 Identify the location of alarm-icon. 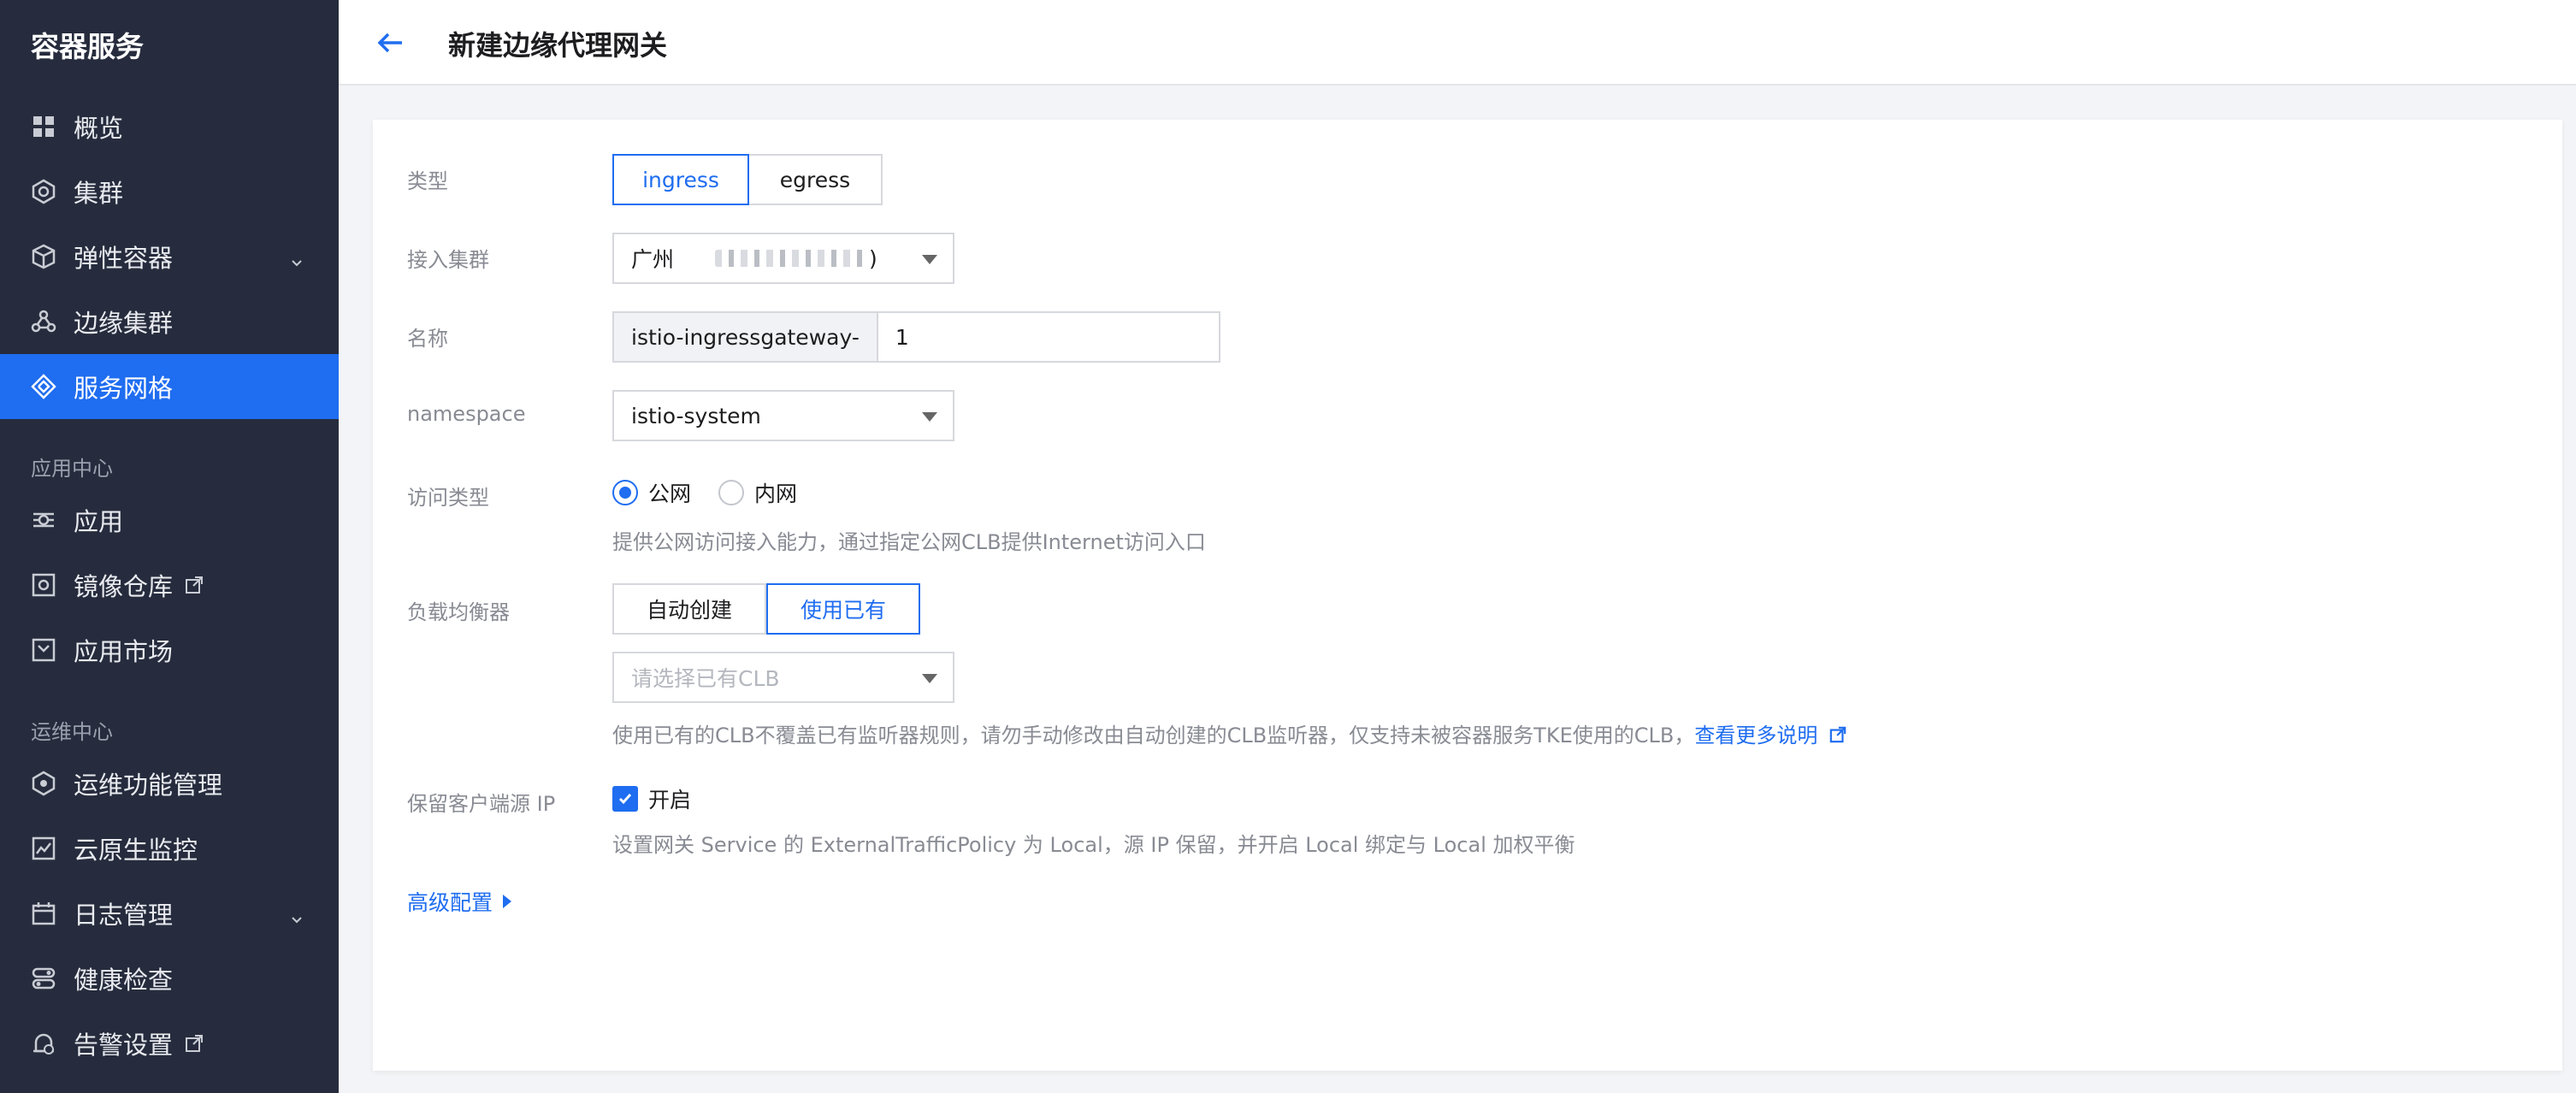
(43, 1043).